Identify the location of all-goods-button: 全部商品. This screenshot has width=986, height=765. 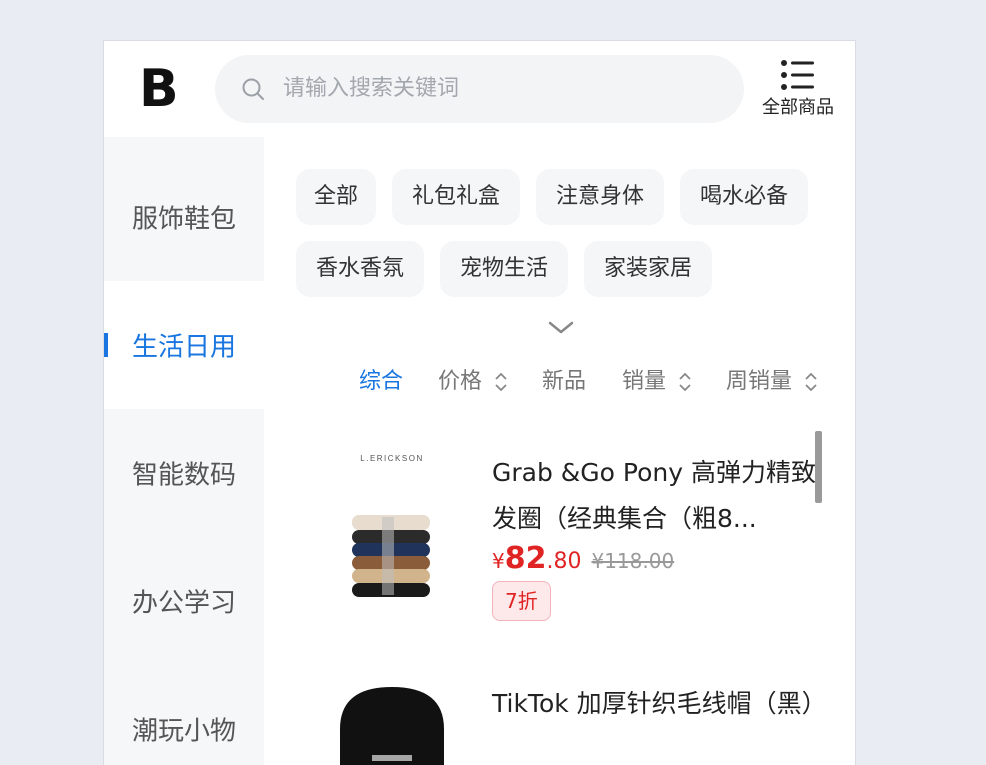
(798, 89).